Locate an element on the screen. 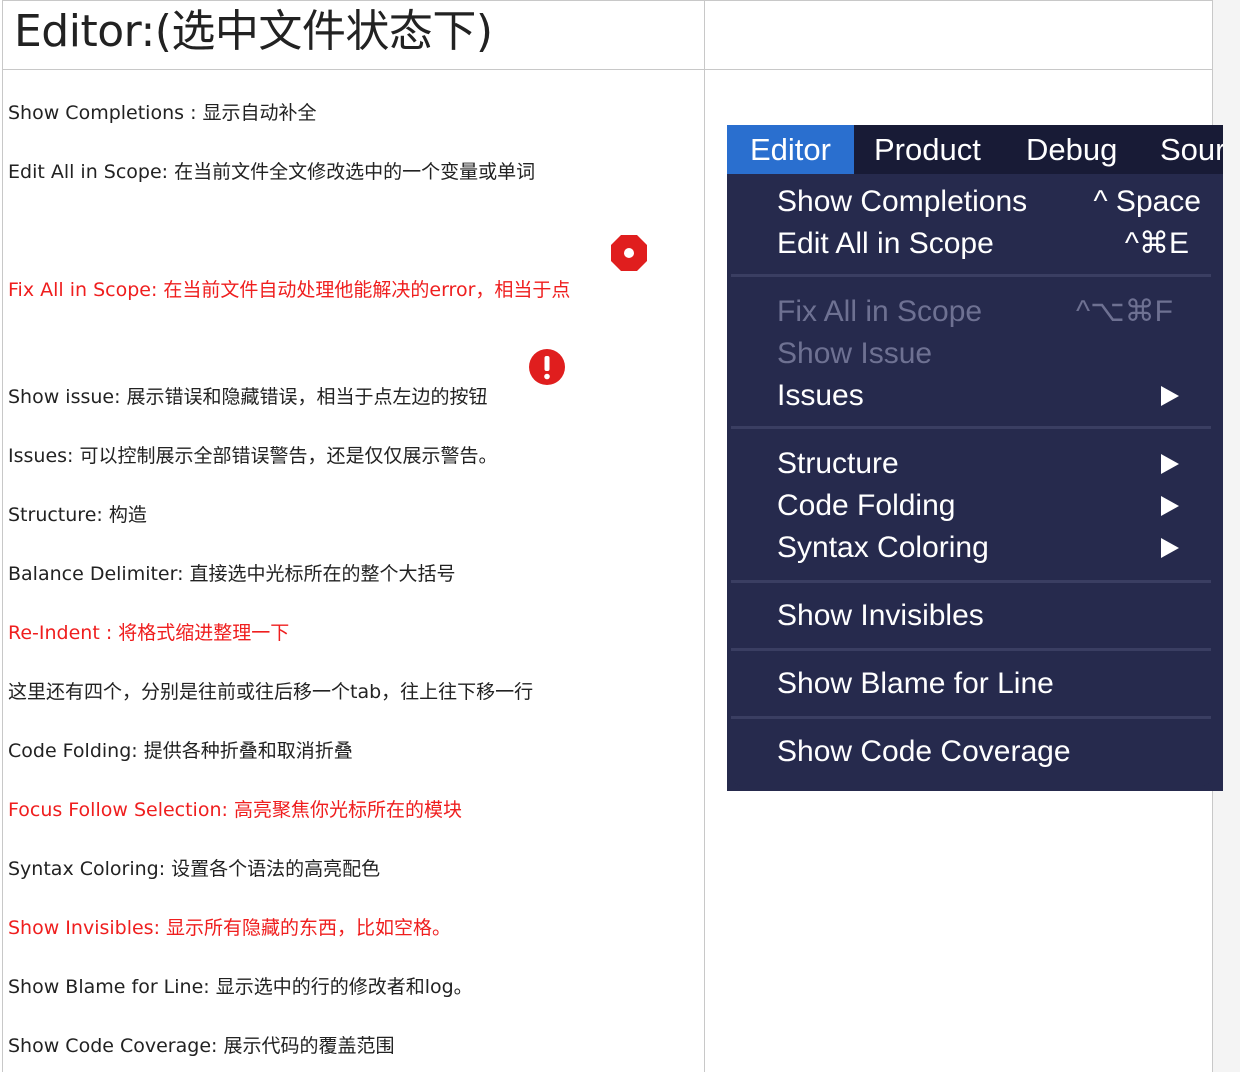 This screenshot has width=1240, height=1072. desc-show-issue: Show issue: 展示错误和隐藏错误，相当于点左边的按钮 is located at coordinates (248, 397).